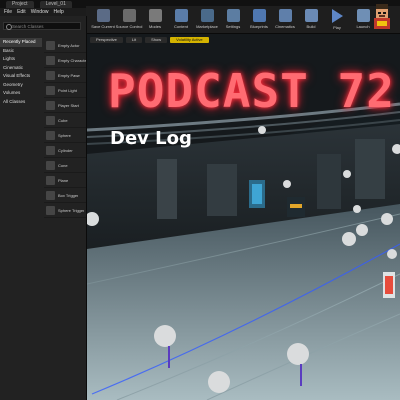 This screenshot has width=400, height=400. I want to click on modes-icon, so click(155, 15).